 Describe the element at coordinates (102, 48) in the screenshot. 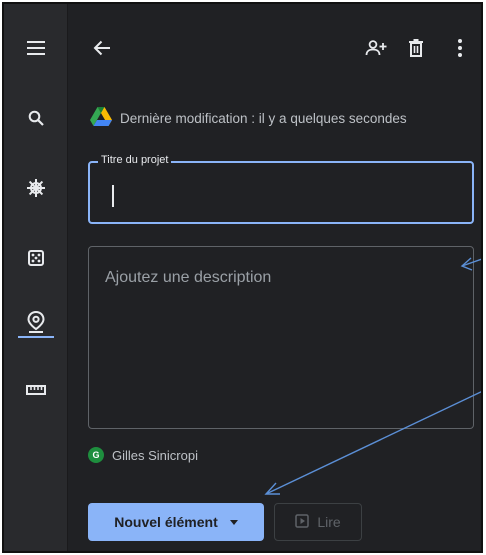

I see `arrow-left-icon` at that location.